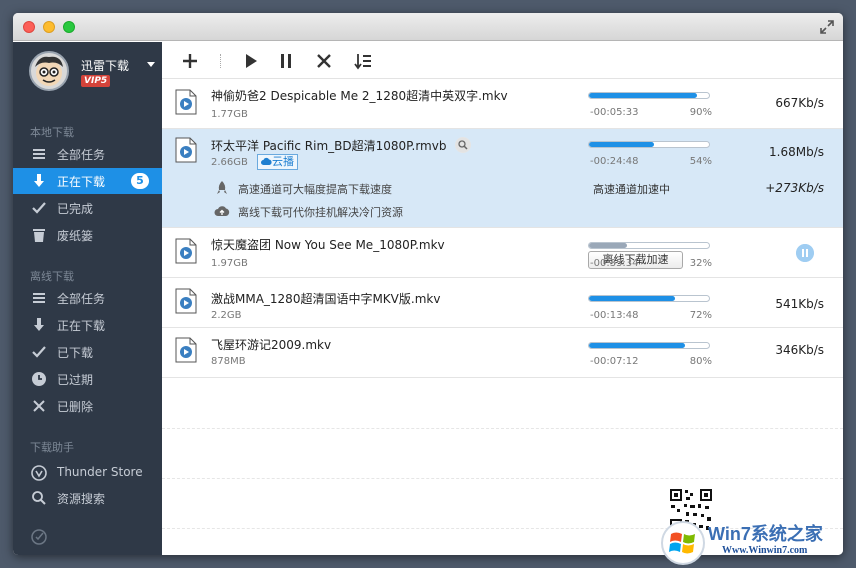 This screenshot has width=856, height=568. What do you see at coordinates (140, 181) in the screenshot?
I see `downloading-count-badge: 5` at bounding box center [140, 181].